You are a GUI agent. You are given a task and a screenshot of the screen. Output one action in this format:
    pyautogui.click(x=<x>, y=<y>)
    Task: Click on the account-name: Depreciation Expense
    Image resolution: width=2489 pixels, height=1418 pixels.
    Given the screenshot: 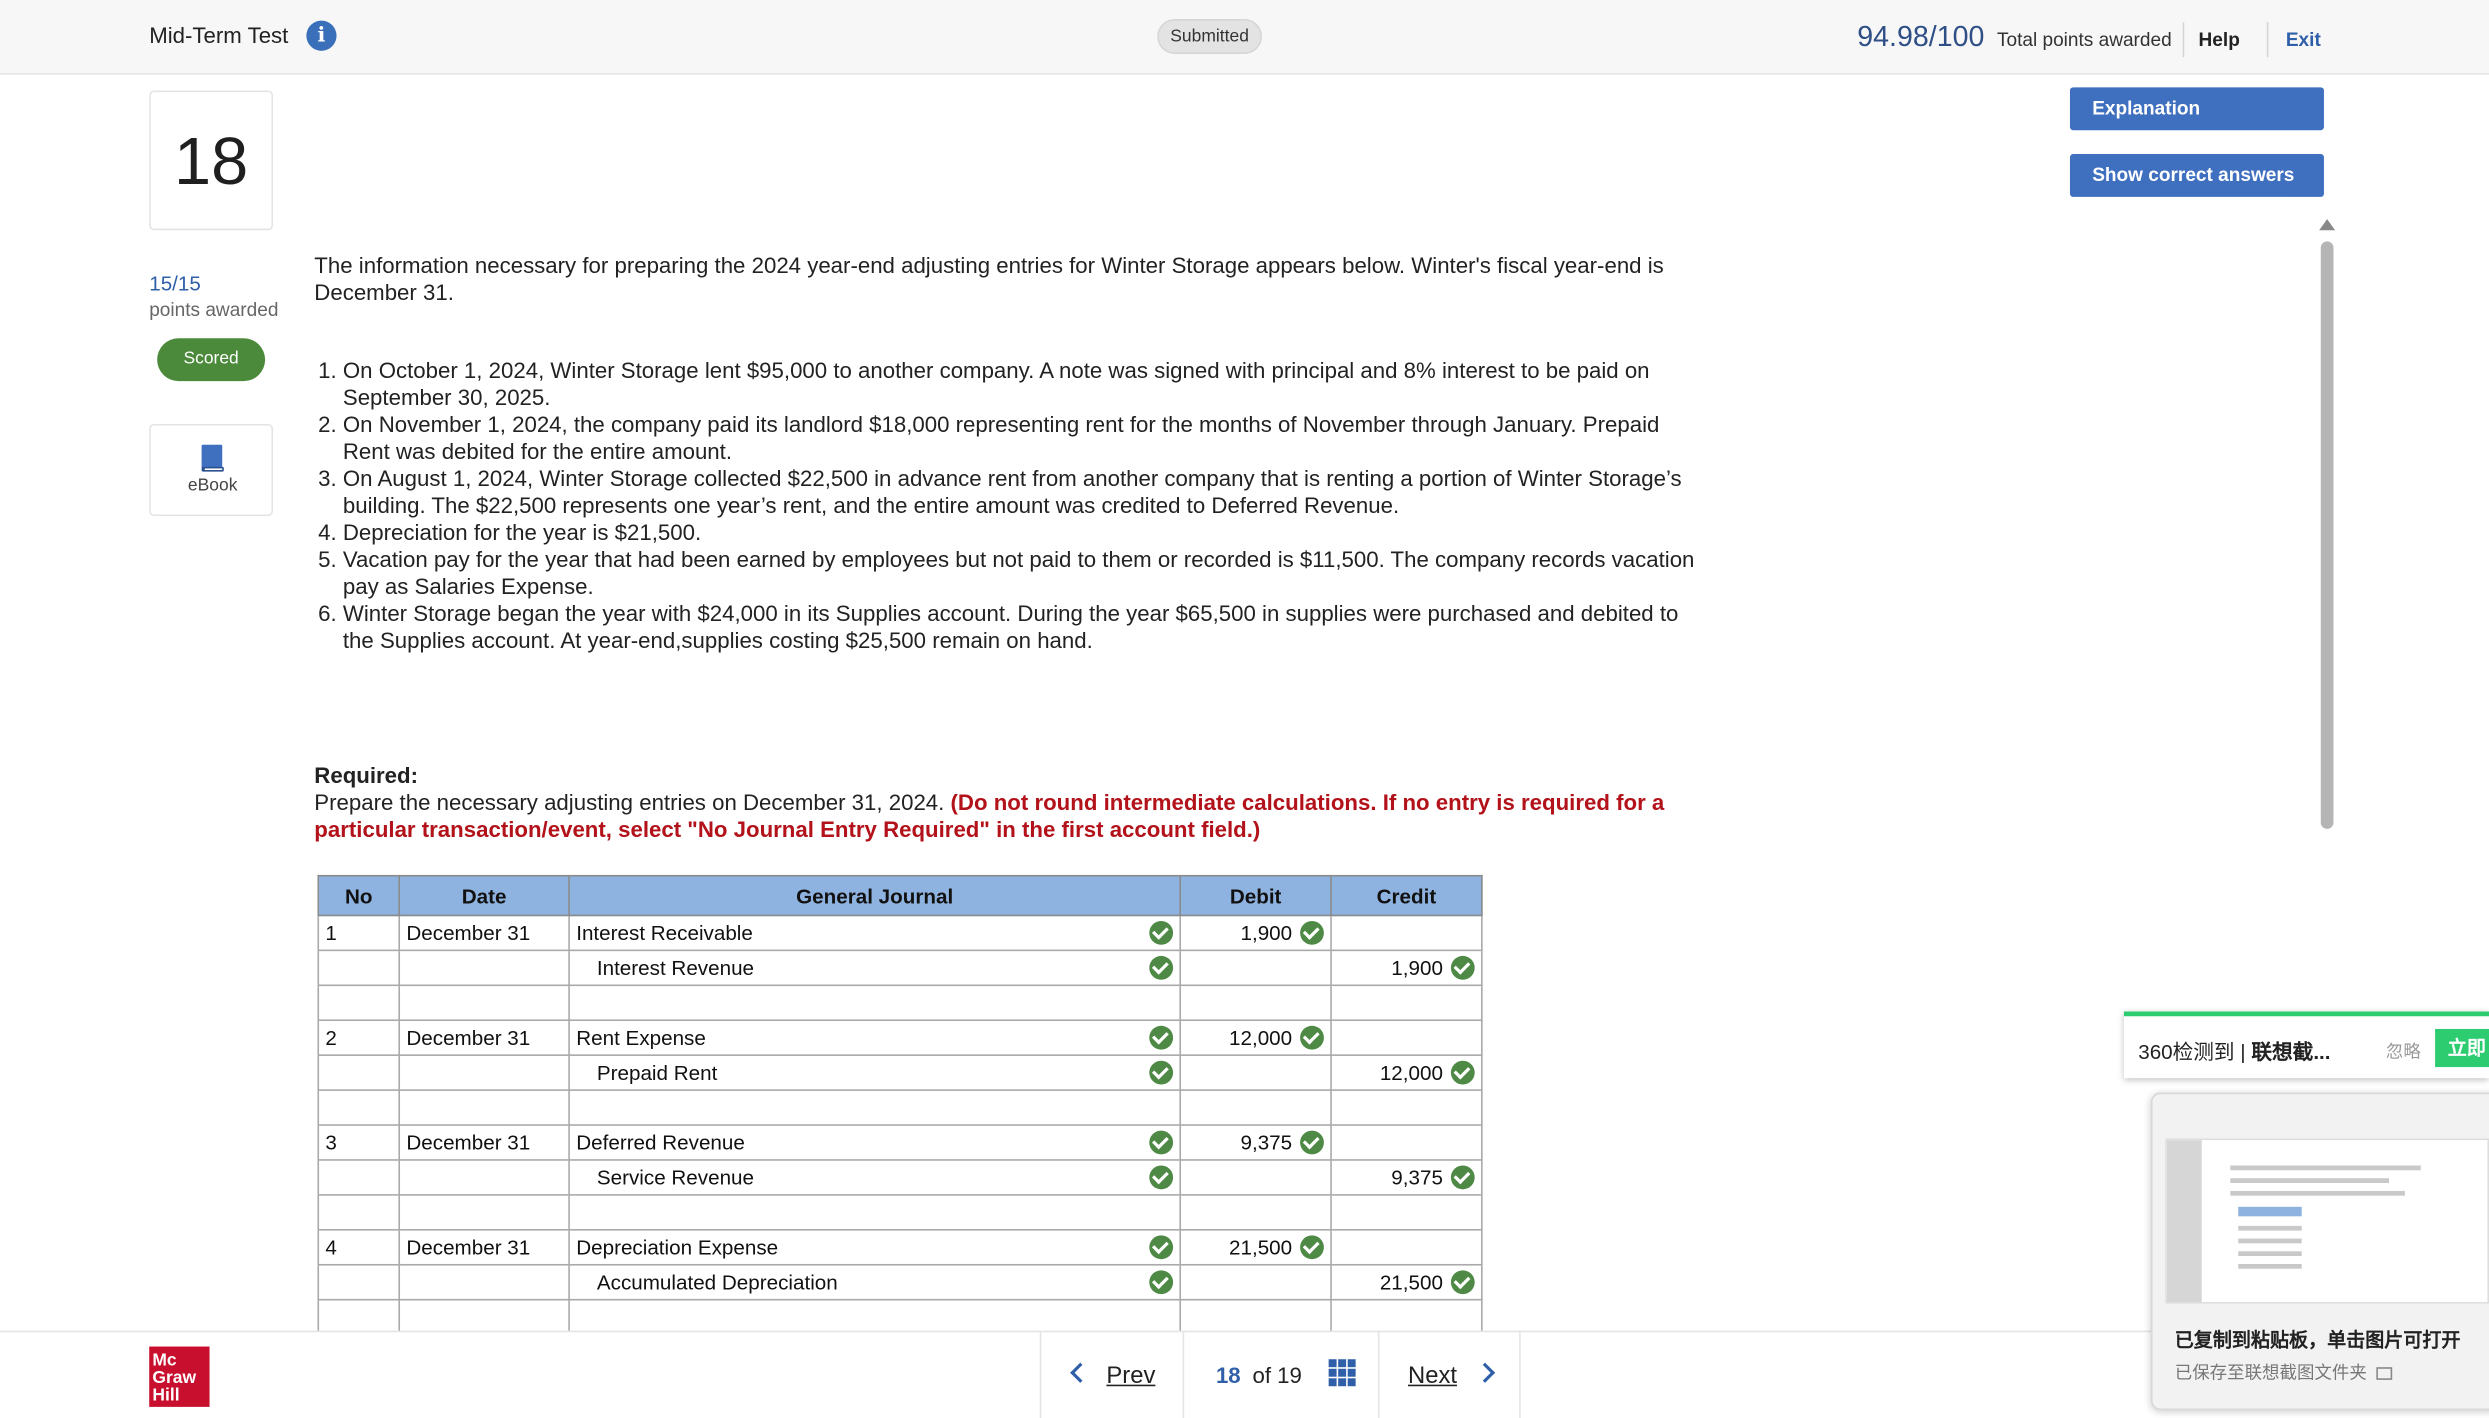 What is the action you would take?
    pyautogui.click(x=677, y=1247)
    